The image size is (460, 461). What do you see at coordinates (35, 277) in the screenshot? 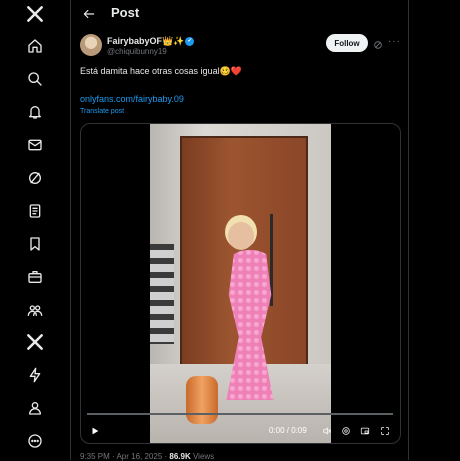
I see `jobs-icon` at bounding box center [35, 277].